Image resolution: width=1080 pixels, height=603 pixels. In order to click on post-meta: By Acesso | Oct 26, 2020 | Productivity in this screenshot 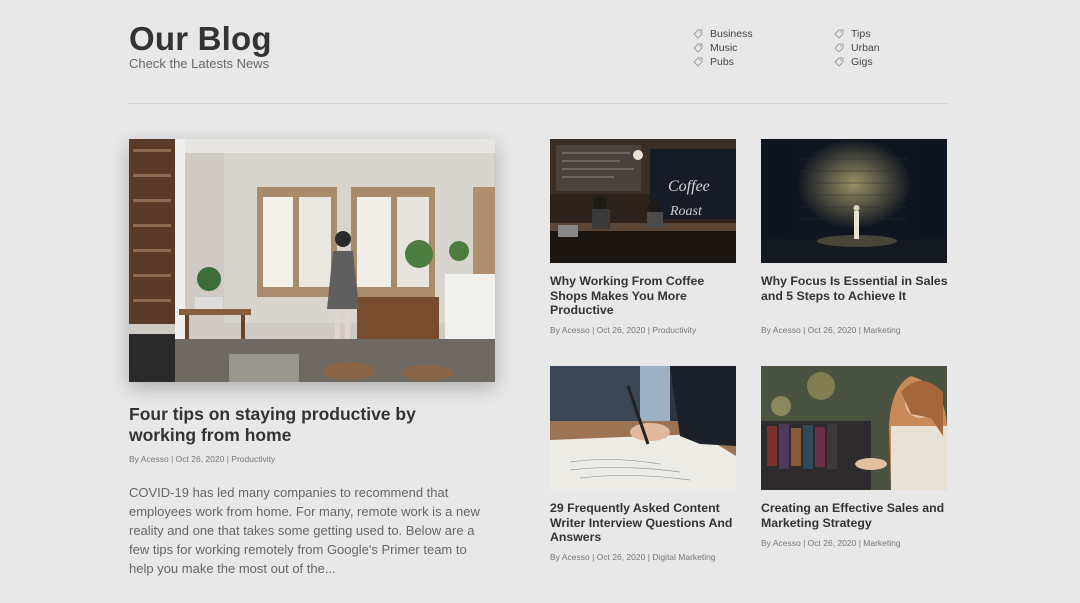, I will do `click(623, 330)`.